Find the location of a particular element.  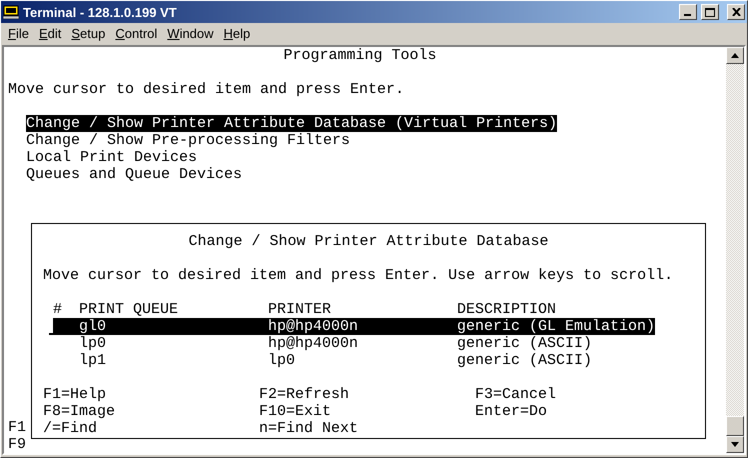

table-row: lp0 hp@hp4000n generic (ASCII) is located at coordinates (322, 343).